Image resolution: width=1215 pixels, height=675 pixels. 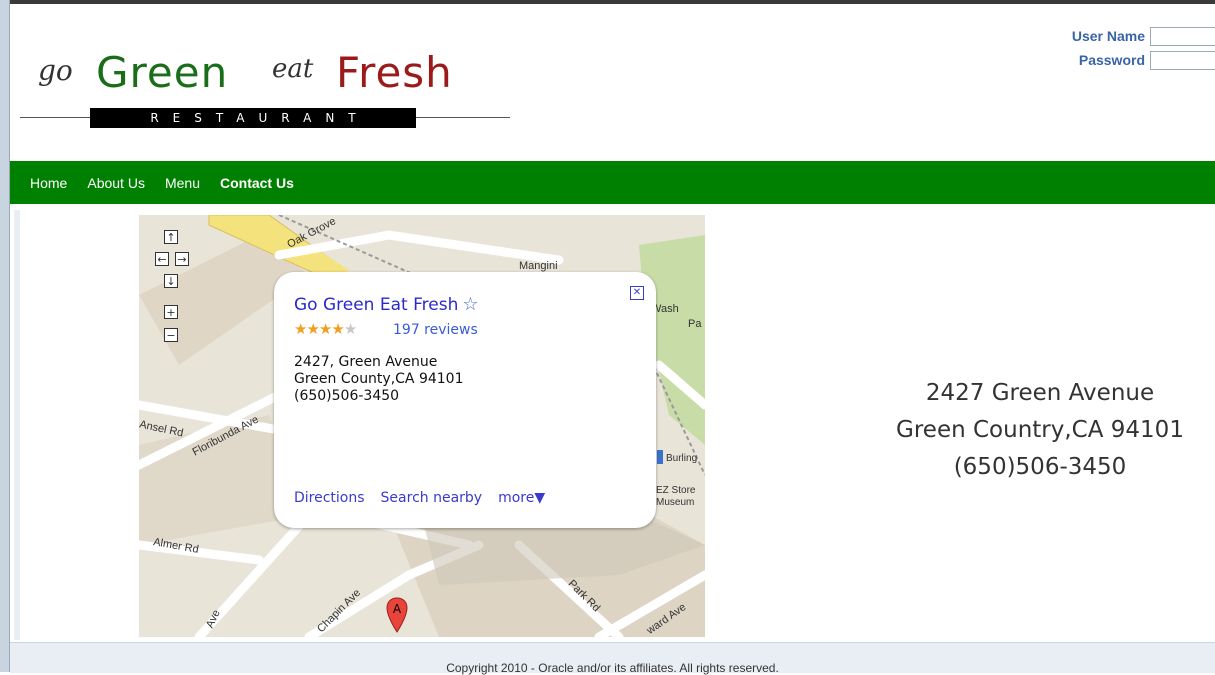 I want to click on road-mangini: Mangini, so click(x=538, y=266).